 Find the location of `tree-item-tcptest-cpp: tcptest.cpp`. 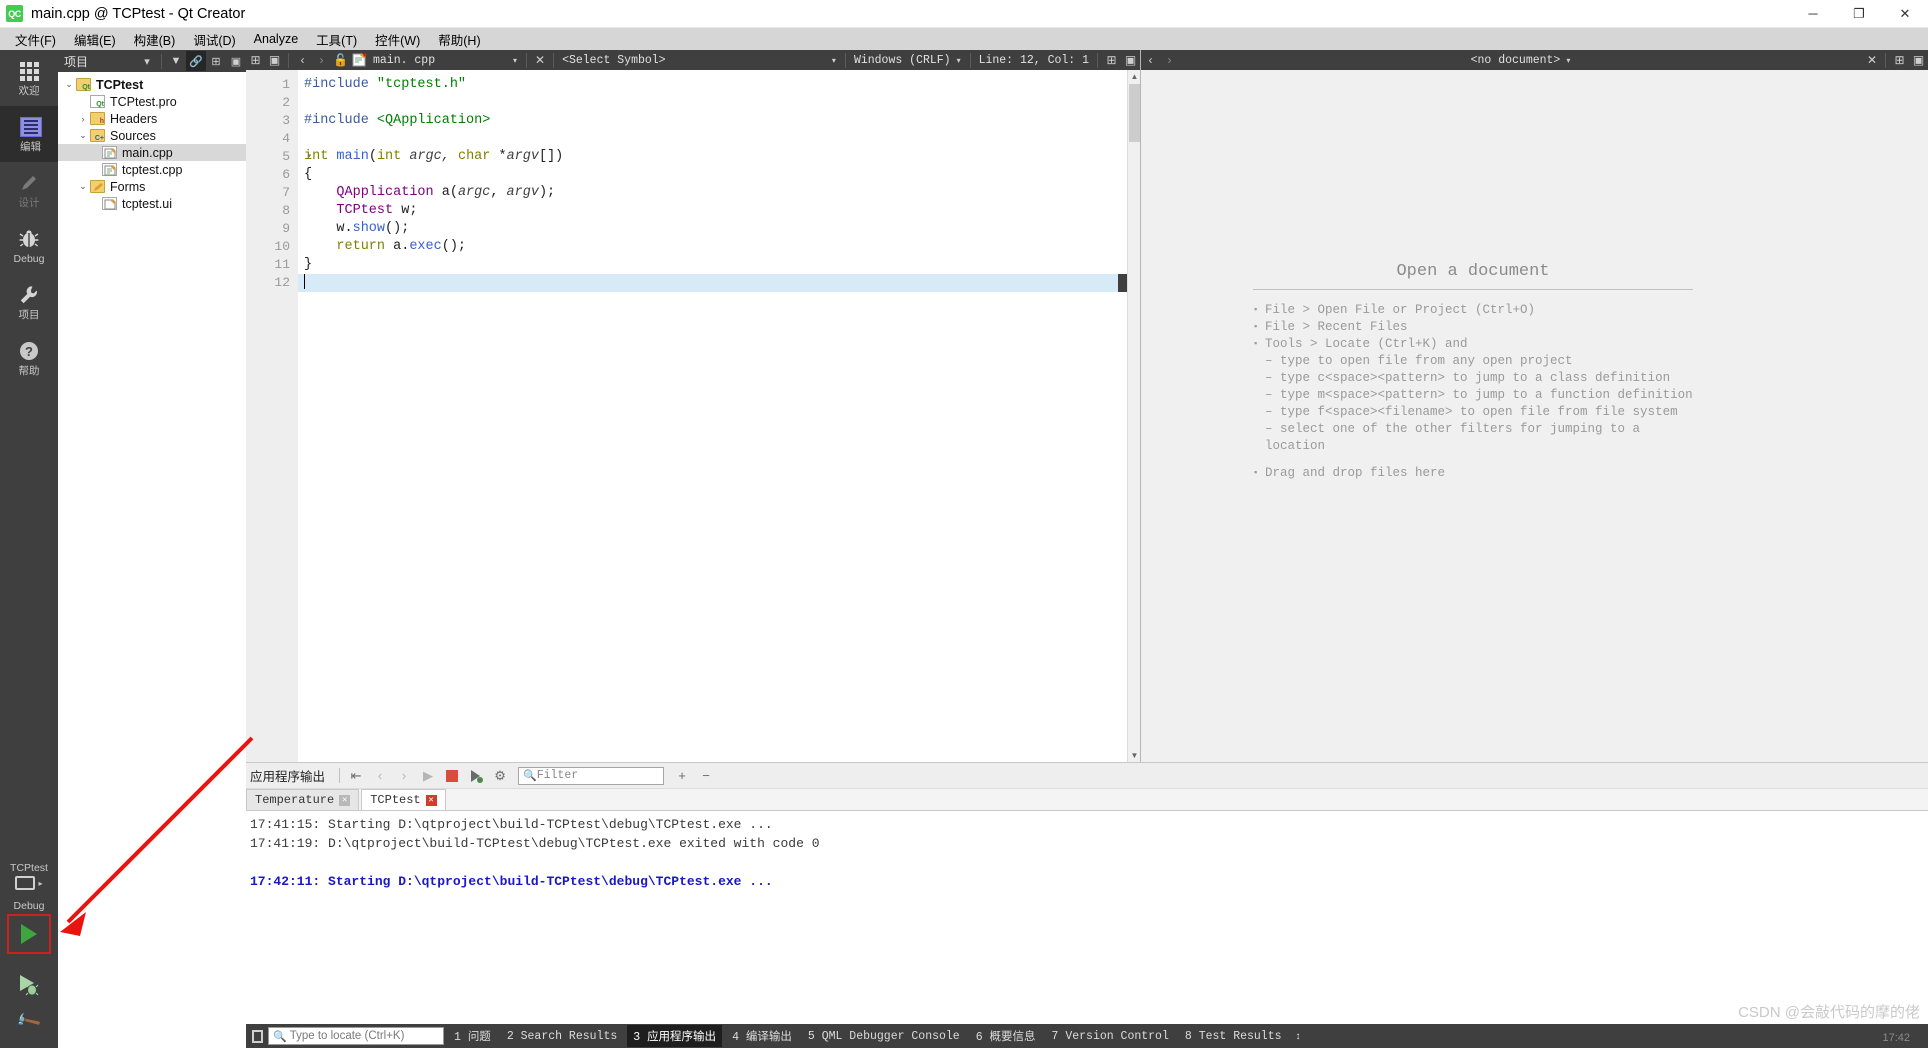

tree-item-tcptest-cpp: tcptest.cpp is located at coordinates (152, 169).